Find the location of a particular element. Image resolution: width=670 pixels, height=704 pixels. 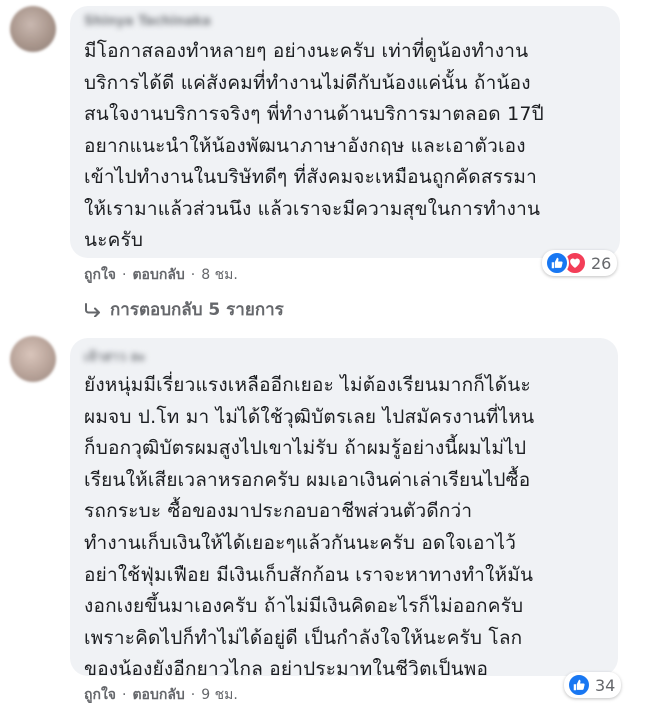

comment-timestamp: 8 ชม. is located at coordinates (219, 275).